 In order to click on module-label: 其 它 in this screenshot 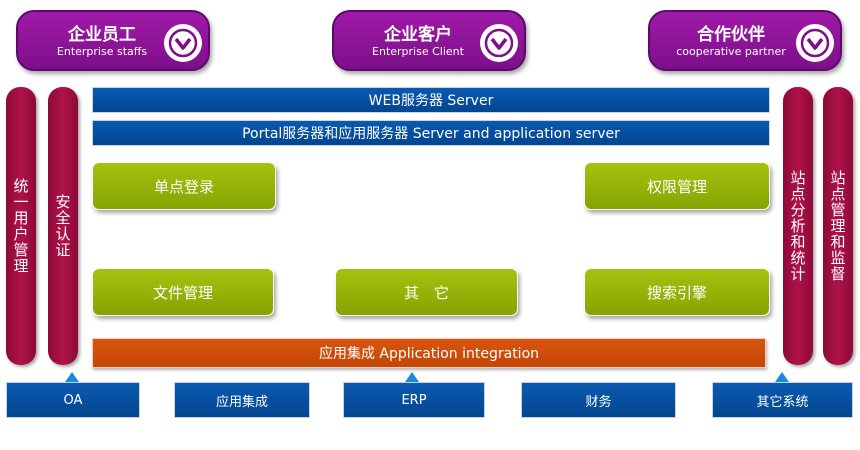, I will do `click(426, 292)`.